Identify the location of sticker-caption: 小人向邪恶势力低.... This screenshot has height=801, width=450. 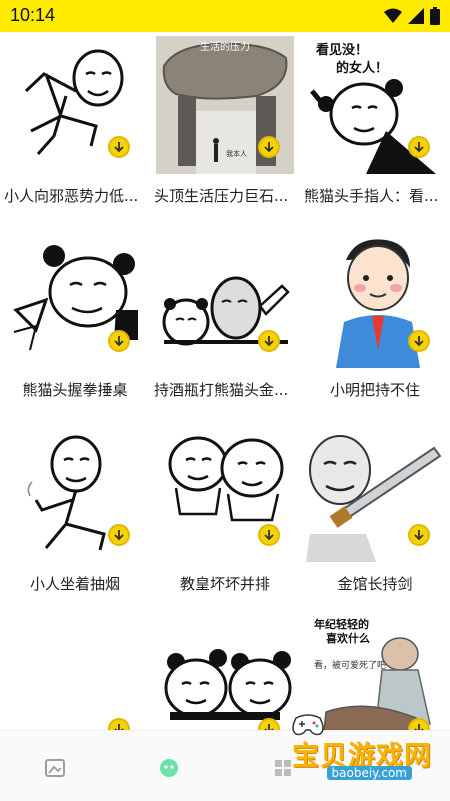
(71, 196).